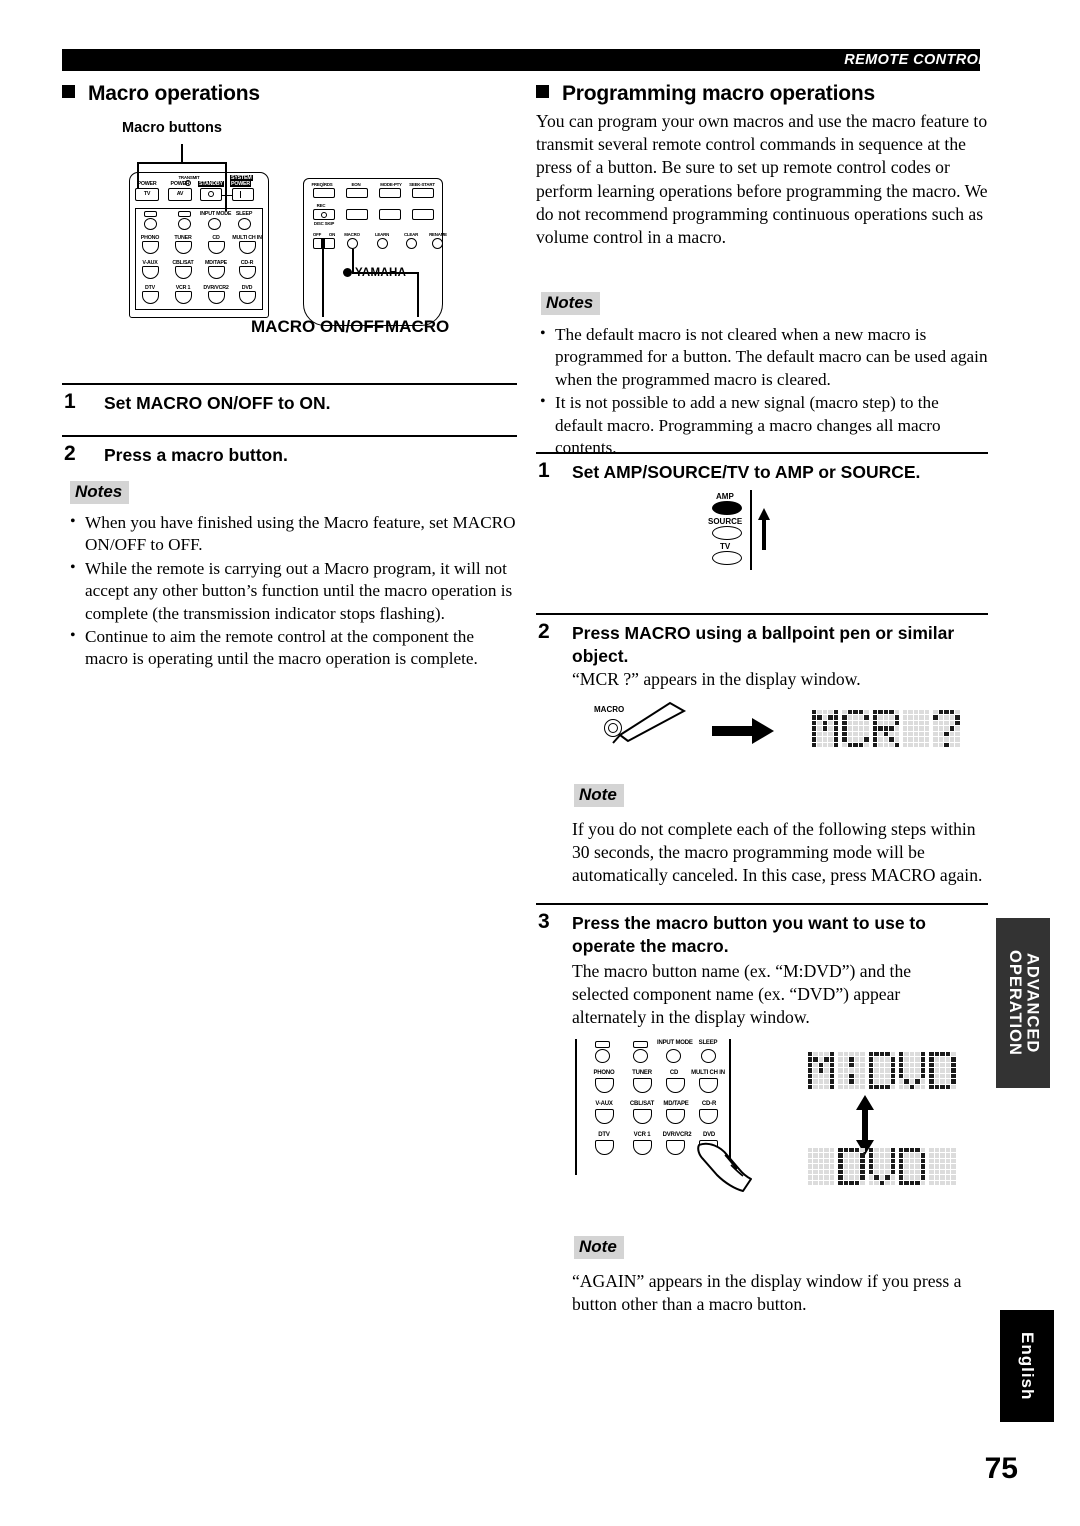 The width and height of the screenshot is (1080, 1526). Describe the element at coordinates (599, 1247) in the screenshot. I see `right-note2-tag: Note` at that location.